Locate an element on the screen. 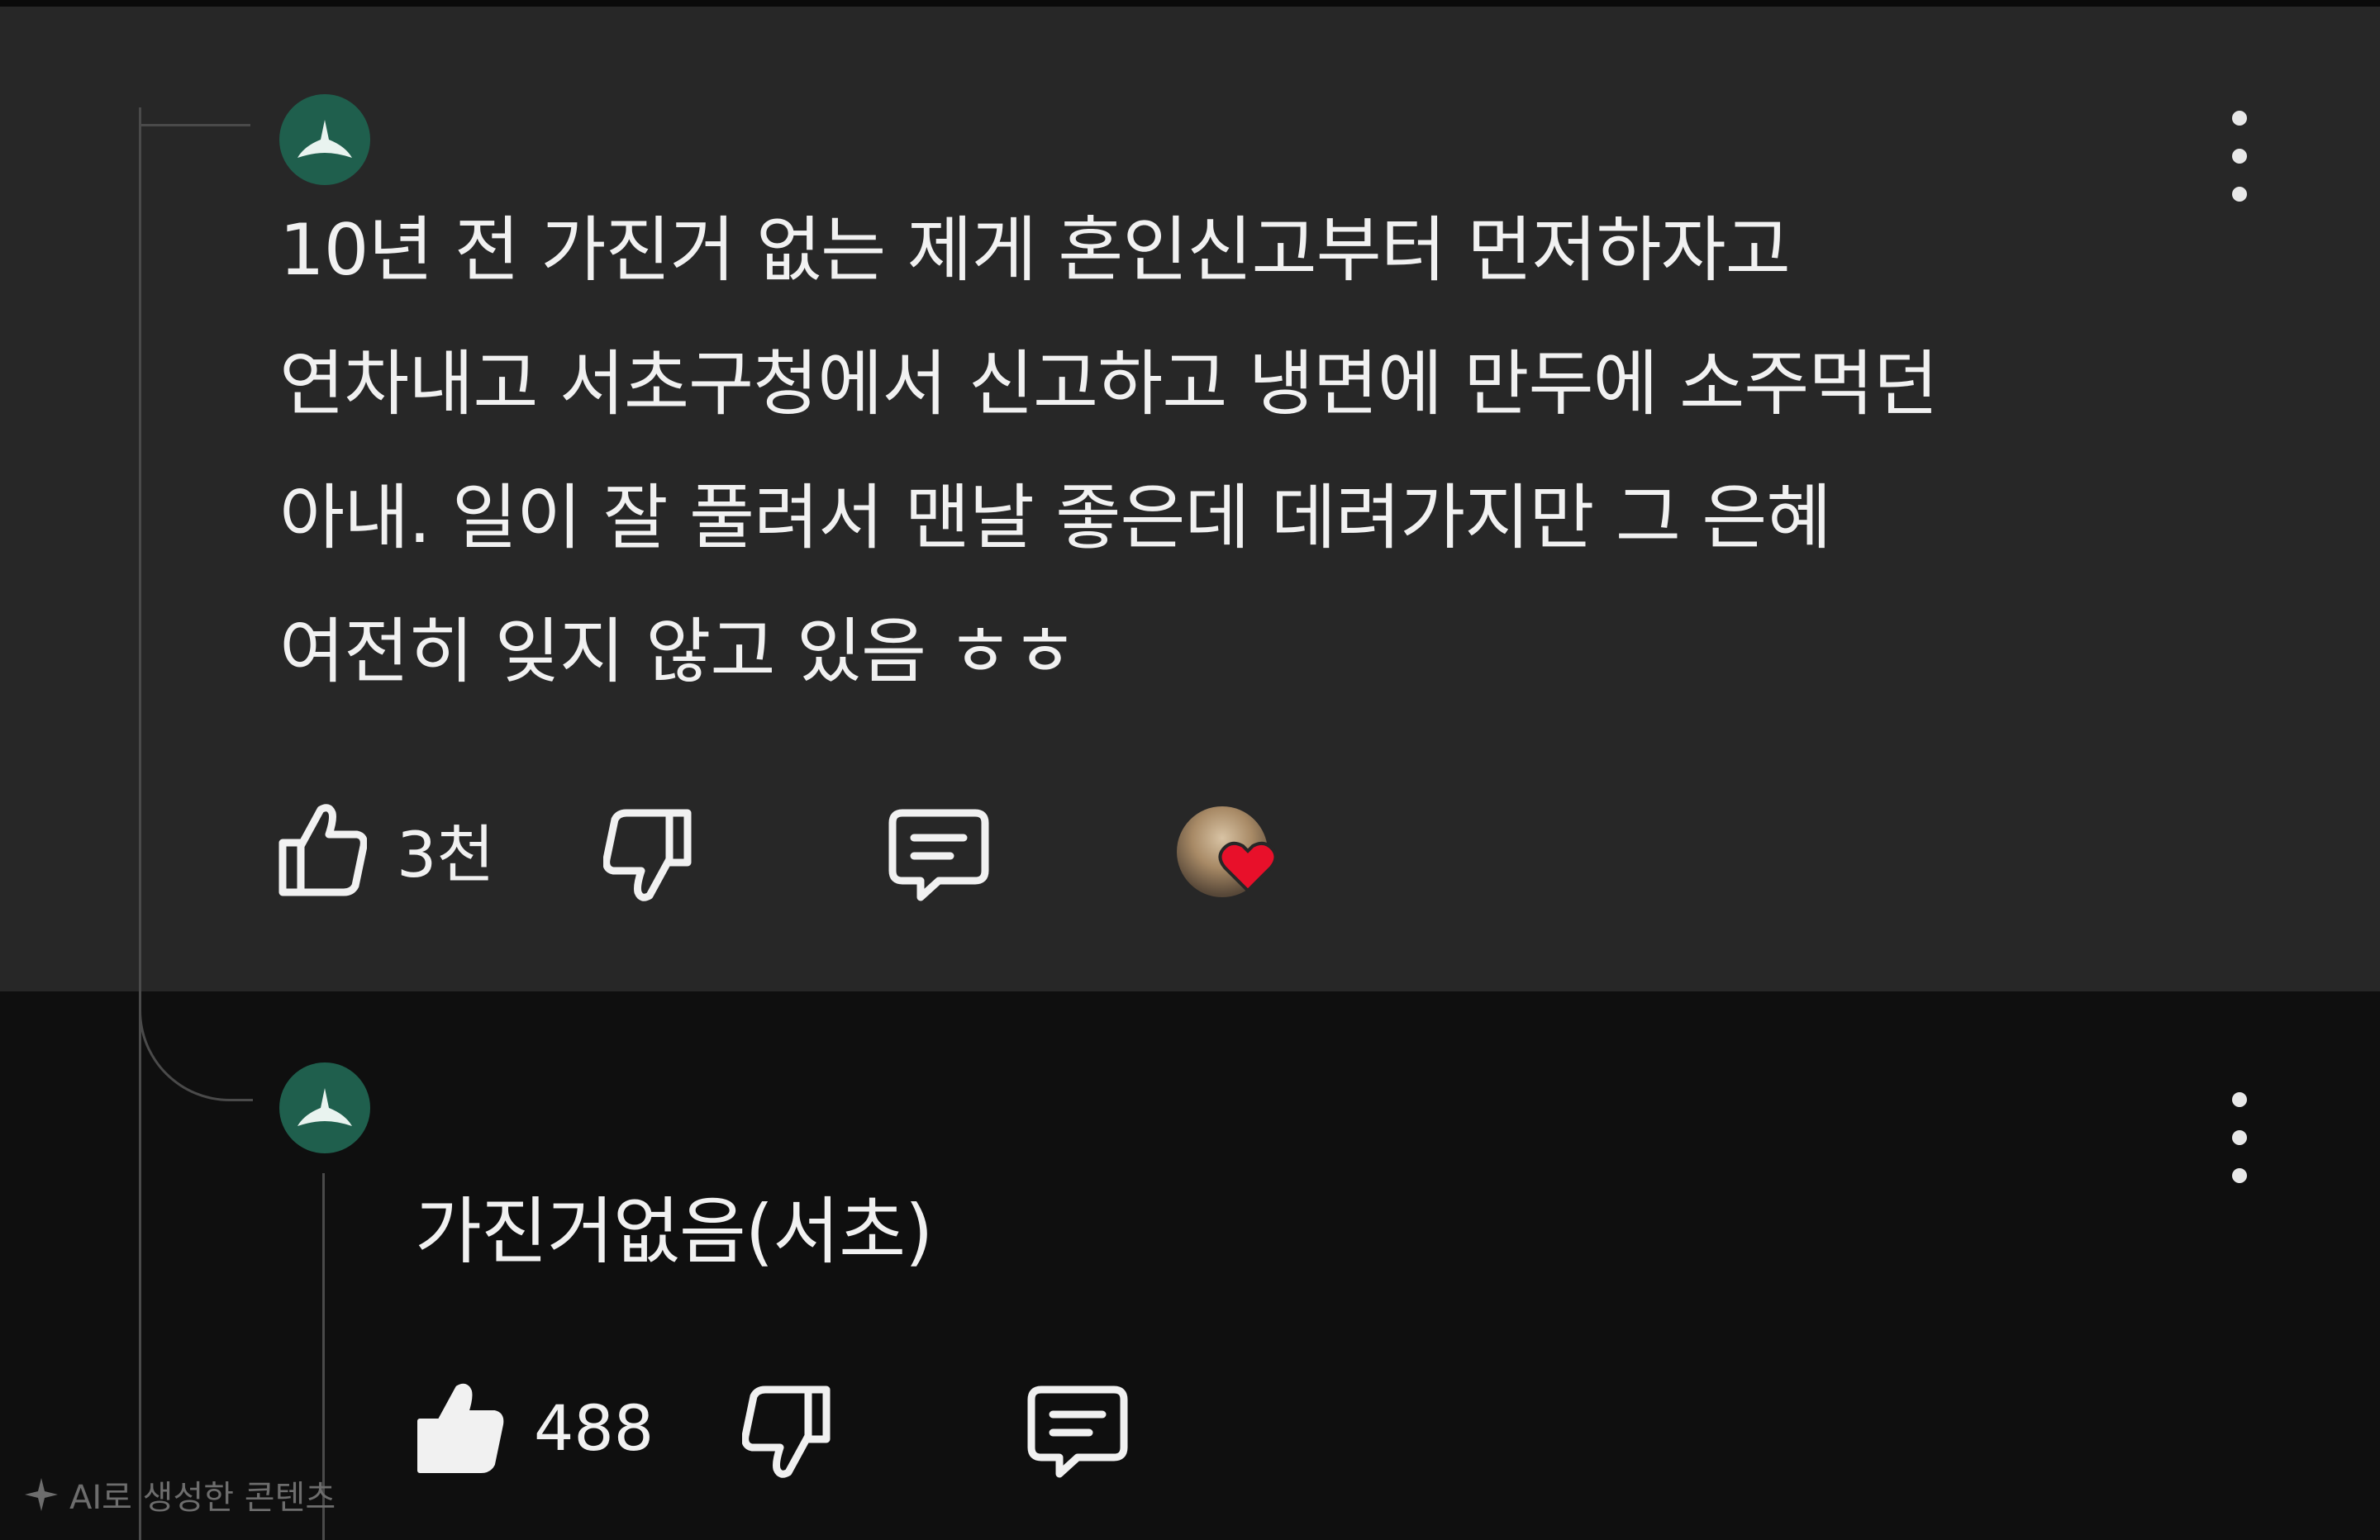  creator-heart-badge is located at coordinates (1227, 855).